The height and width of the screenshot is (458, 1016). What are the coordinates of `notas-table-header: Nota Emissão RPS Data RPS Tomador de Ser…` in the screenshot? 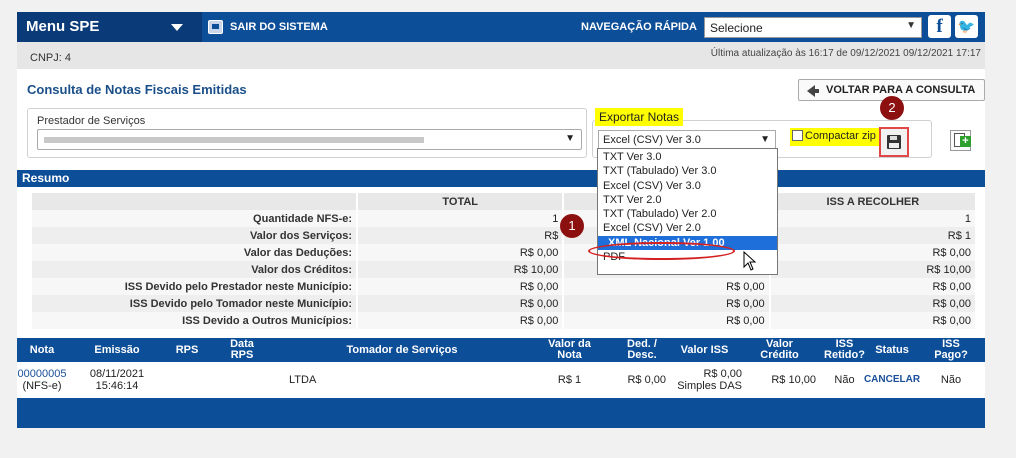 It's located at (501, 350).